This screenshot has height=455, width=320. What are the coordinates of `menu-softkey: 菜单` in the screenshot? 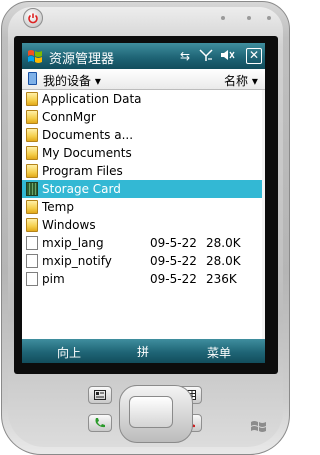 It's located at (219, 352).